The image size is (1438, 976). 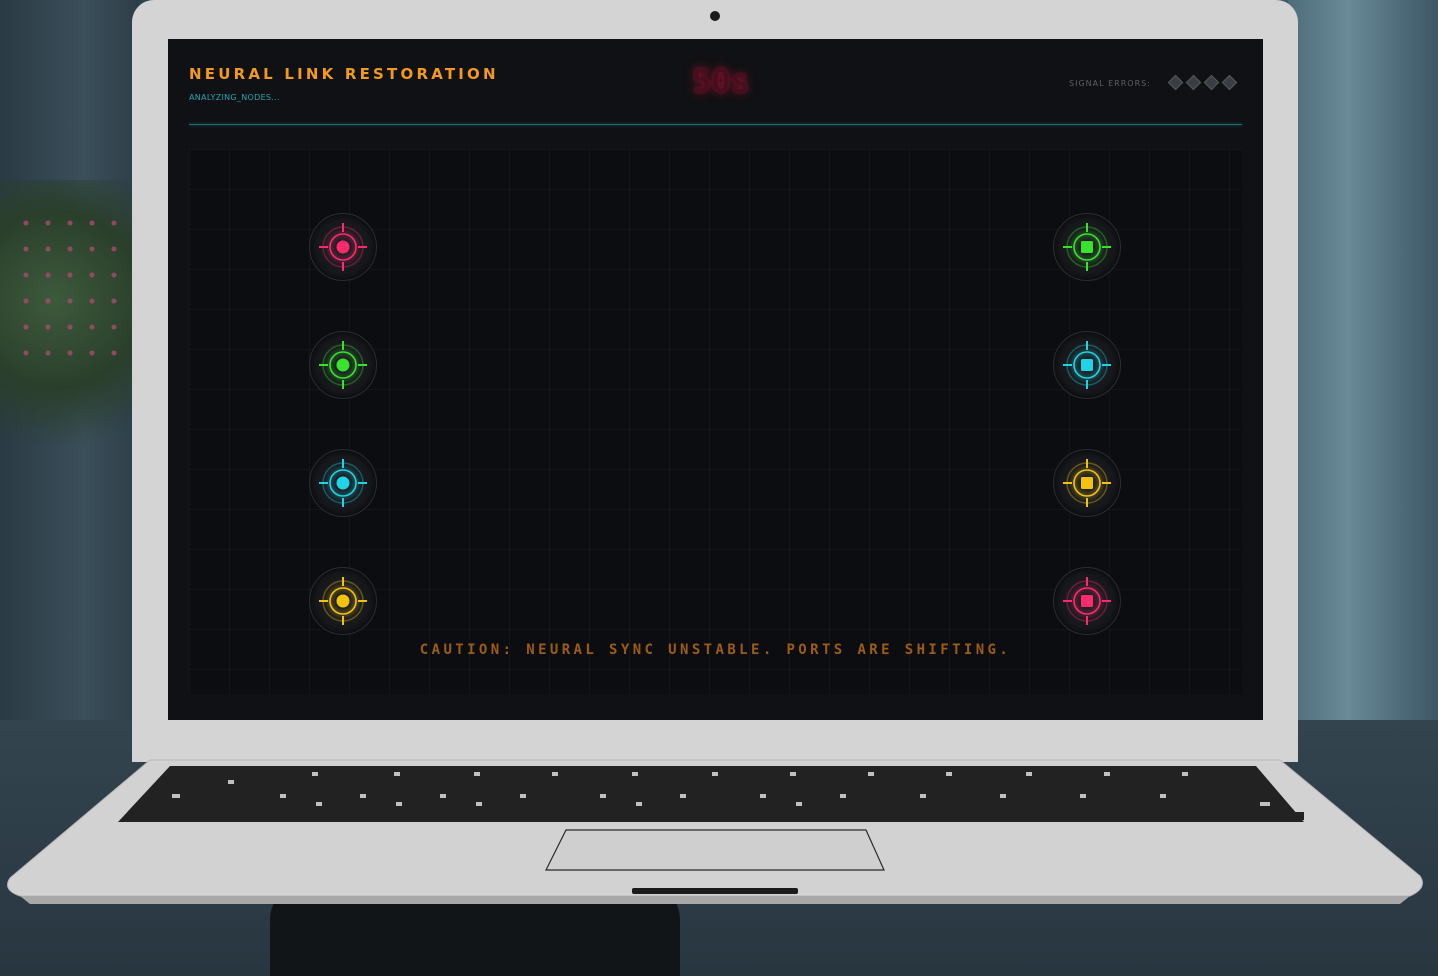 I want to click on game-title: NEURAL LINK RESTORATION, so click(x=344, y=74).